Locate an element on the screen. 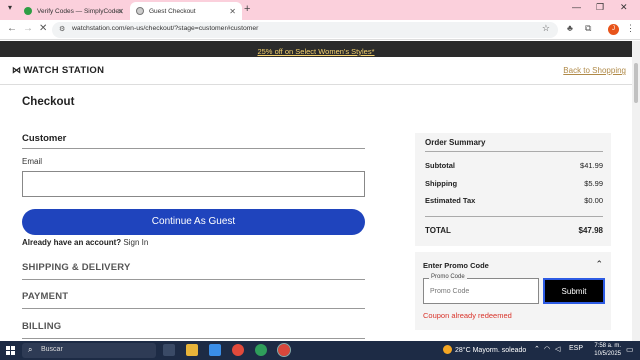 The width and height of the screenshot is (640, 360). back-arrow-icon: ← is located at coordinates (12, 28).